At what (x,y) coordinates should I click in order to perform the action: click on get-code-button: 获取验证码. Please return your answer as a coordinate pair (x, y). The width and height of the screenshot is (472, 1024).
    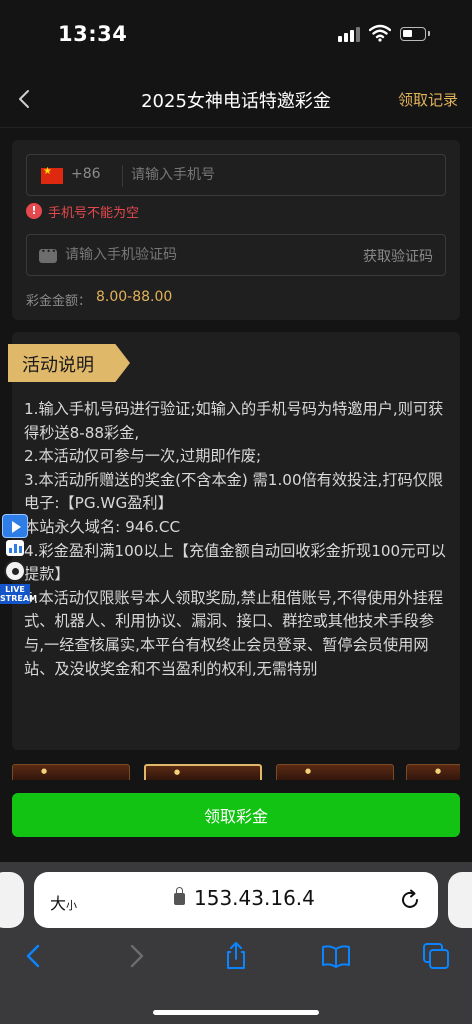
    Looking at the image, I should click on (398, 256).